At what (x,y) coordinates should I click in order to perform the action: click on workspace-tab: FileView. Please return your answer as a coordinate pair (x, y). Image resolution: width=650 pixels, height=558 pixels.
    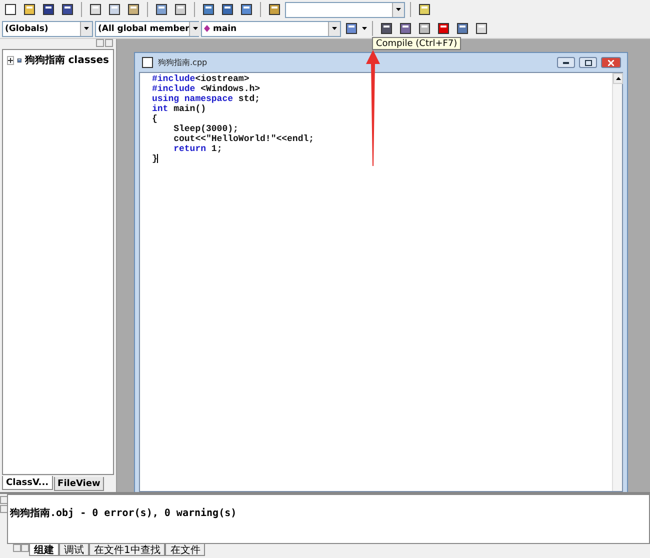
    Looking at the image, I should click on (79, 484).